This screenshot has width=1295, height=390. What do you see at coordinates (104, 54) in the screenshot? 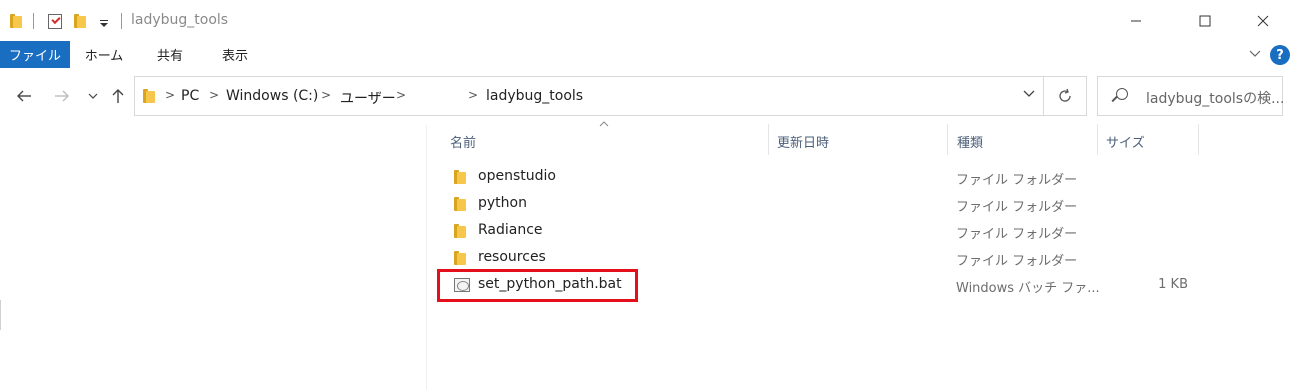
I see `tab-home: ホーム` at bounding box center [104, 54].